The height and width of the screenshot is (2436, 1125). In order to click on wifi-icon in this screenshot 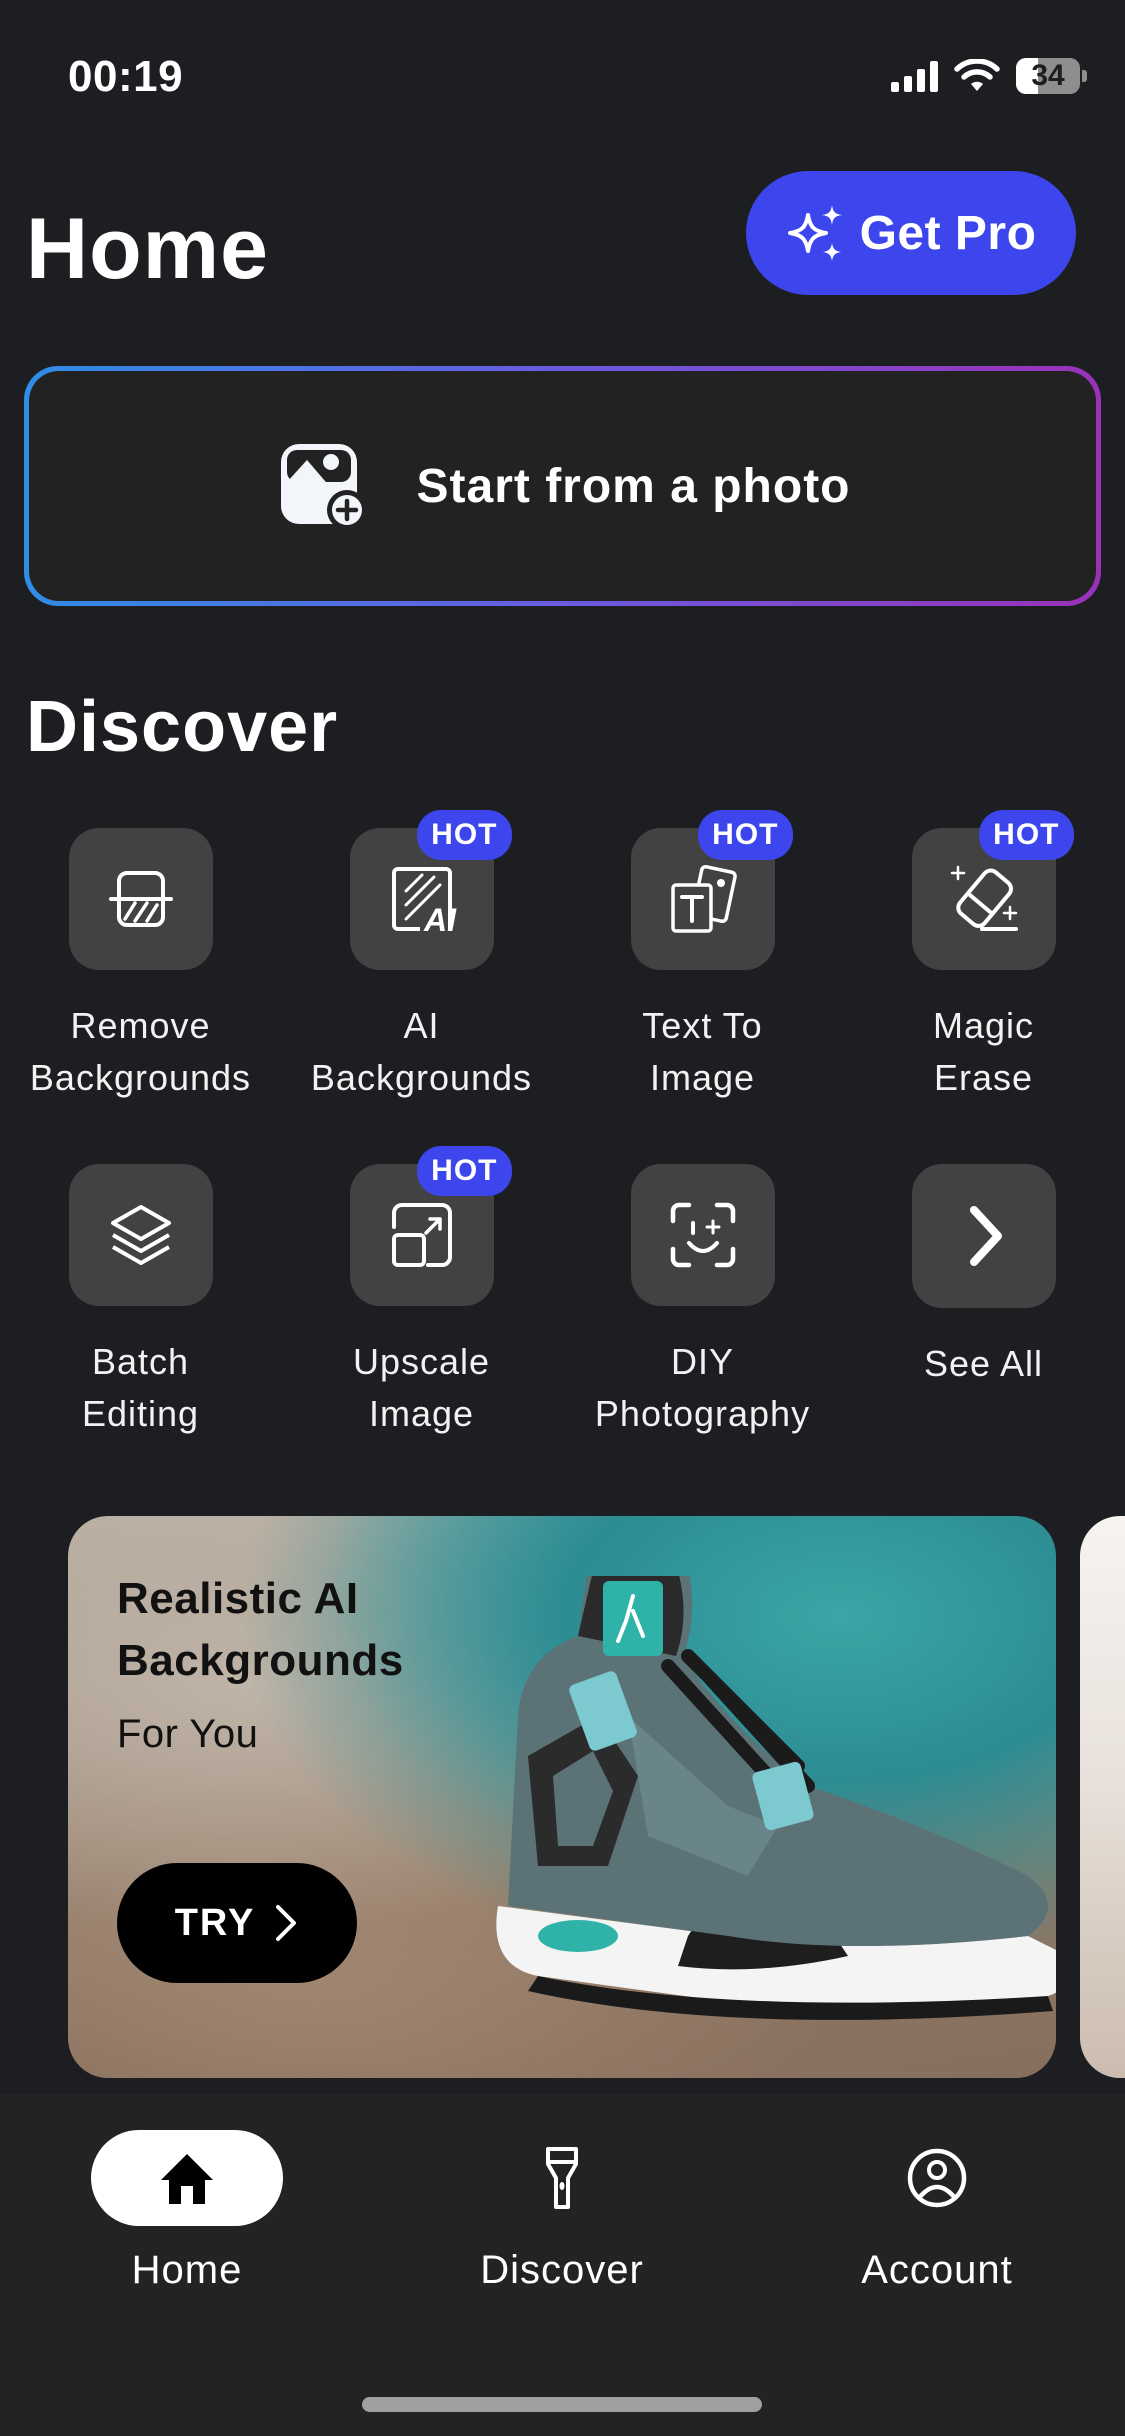, I will do `click(977, 75)`.